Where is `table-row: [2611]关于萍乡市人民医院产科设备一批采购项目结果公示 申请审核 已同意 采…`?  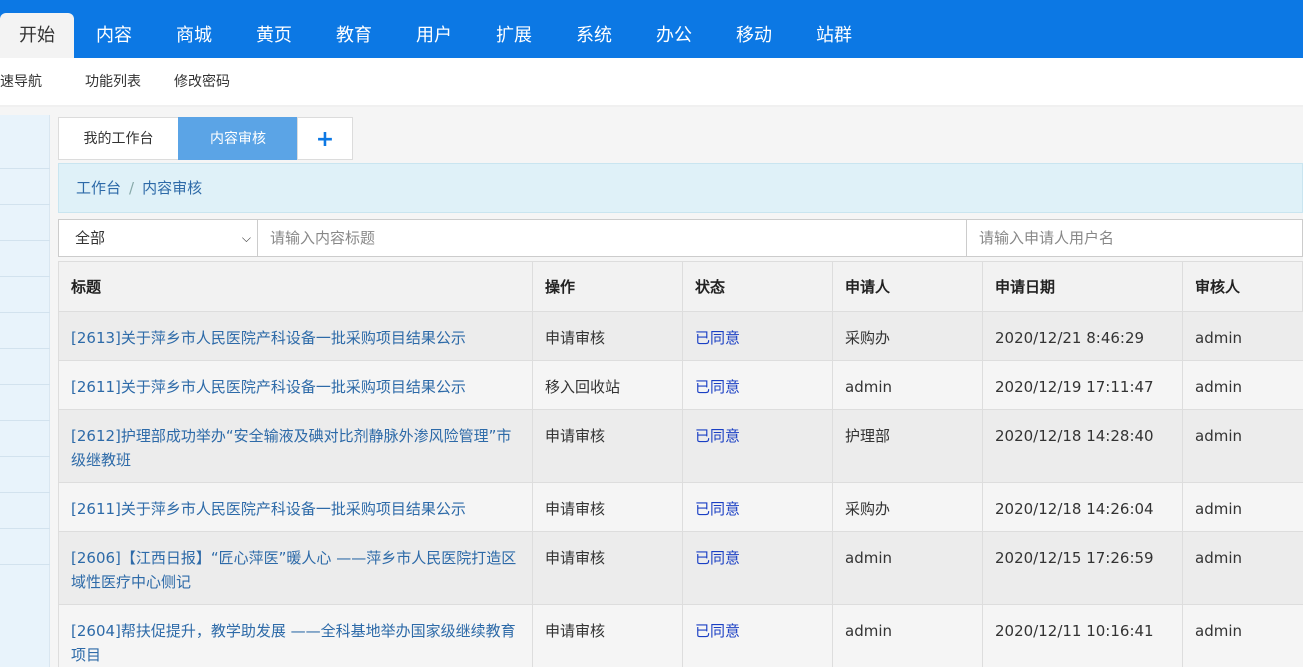
table-row: [2611]关于萍乡市人民医院产科设备一批采购项目结果公示 申请审核 已同意 采… is located at coordinates (680, 507).